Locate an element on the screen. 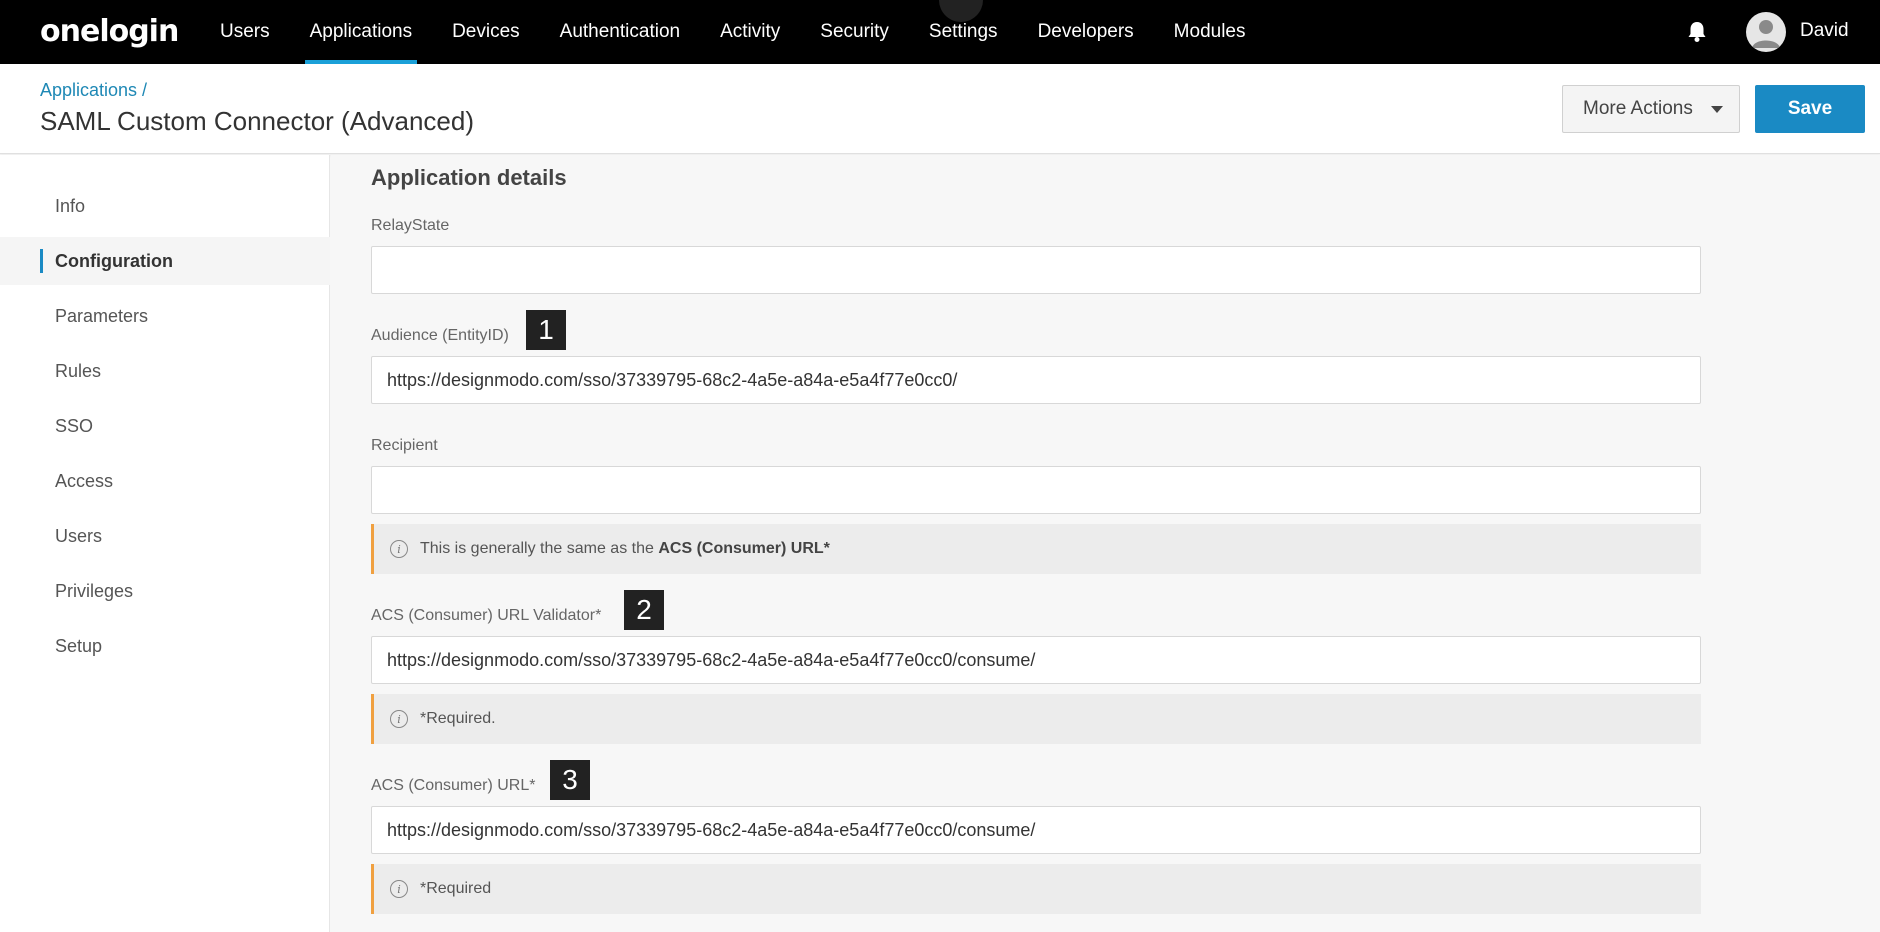 The image size is (1880, 932). nav-item-activity: Activity is located at coordinates (750, 32).